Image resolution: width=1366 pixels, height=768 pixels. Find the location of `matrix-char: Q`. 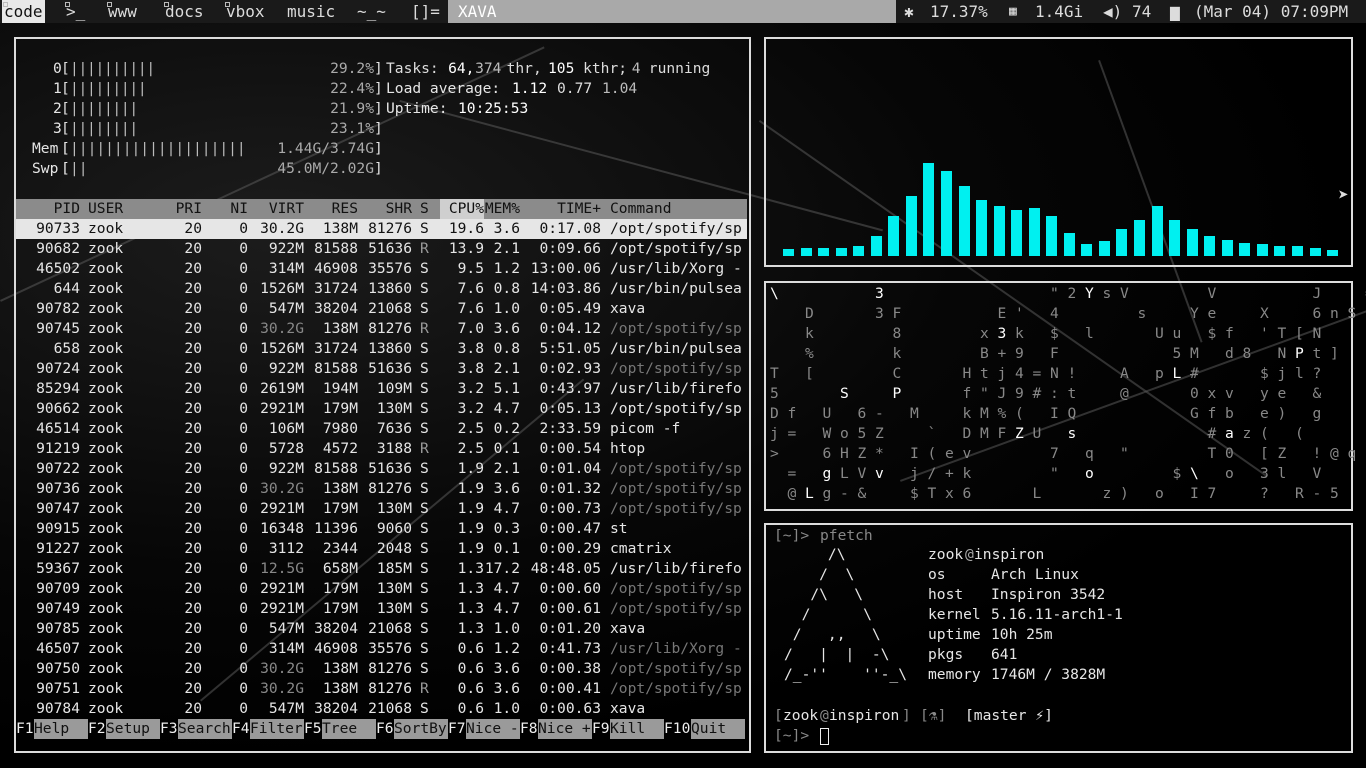

matrix-char: Q is located at coordinates (1072, 413).